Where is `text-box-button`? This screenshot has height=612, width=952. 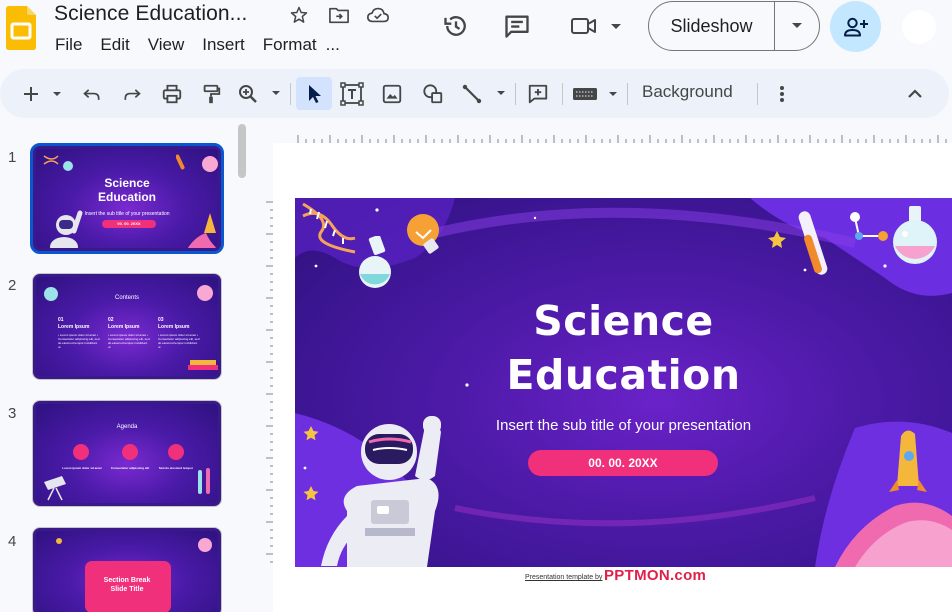 text-box-button is located at coordinates (352, 93).